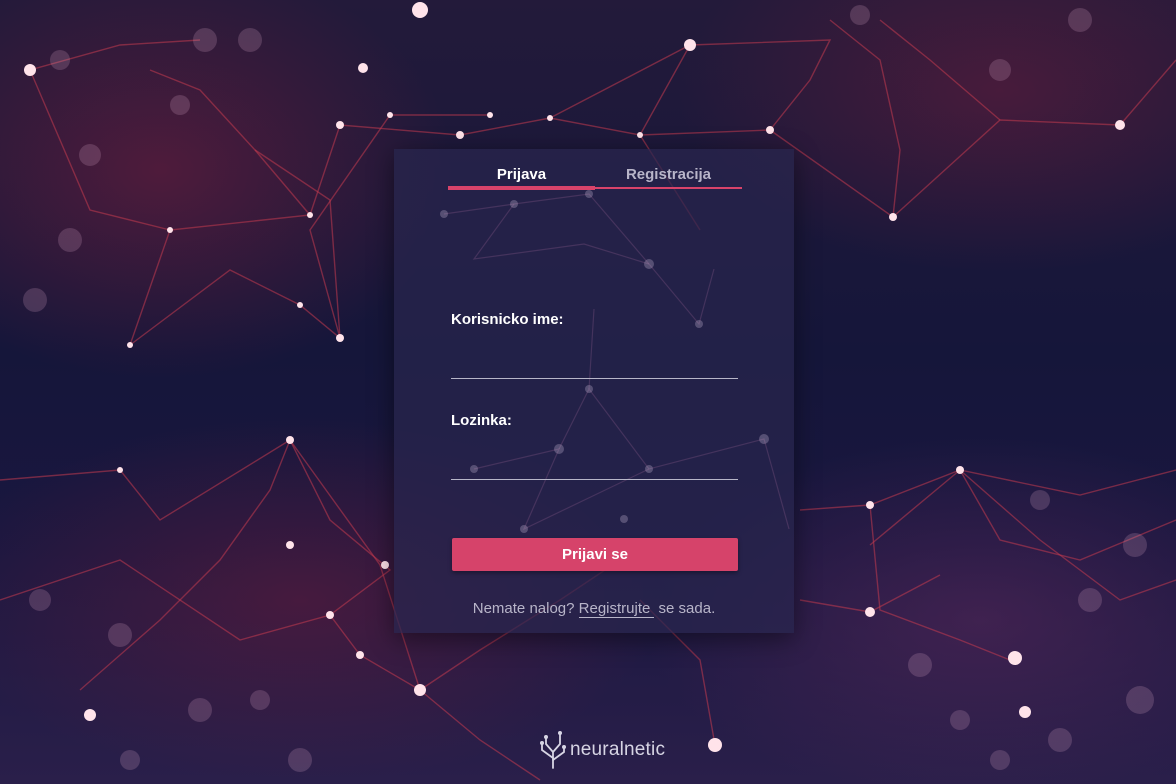  I want to click on register-prompt: Nemate nalog? Registrujte se sada., so click(594, 609).